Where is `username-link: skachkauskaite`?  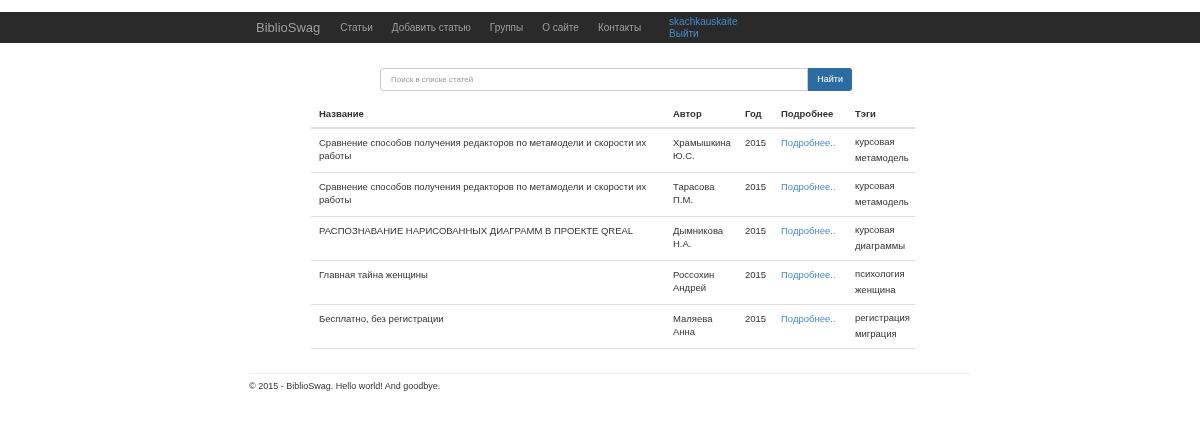 username-link: skachkauskaite is located at coordinates (703, 21).